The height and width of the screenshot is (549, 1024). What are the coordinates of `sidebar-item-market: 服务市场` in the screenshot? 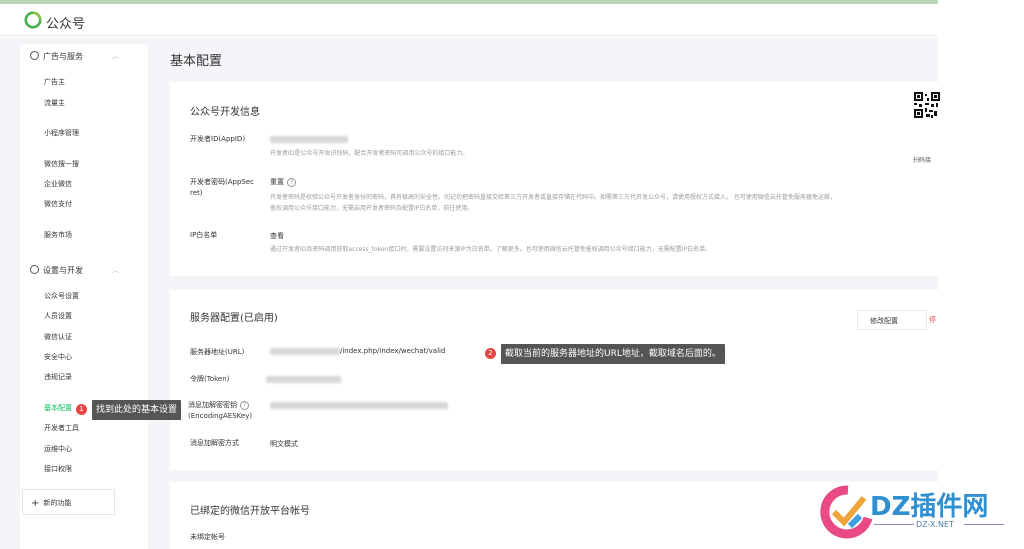 It's located at (58, 235).